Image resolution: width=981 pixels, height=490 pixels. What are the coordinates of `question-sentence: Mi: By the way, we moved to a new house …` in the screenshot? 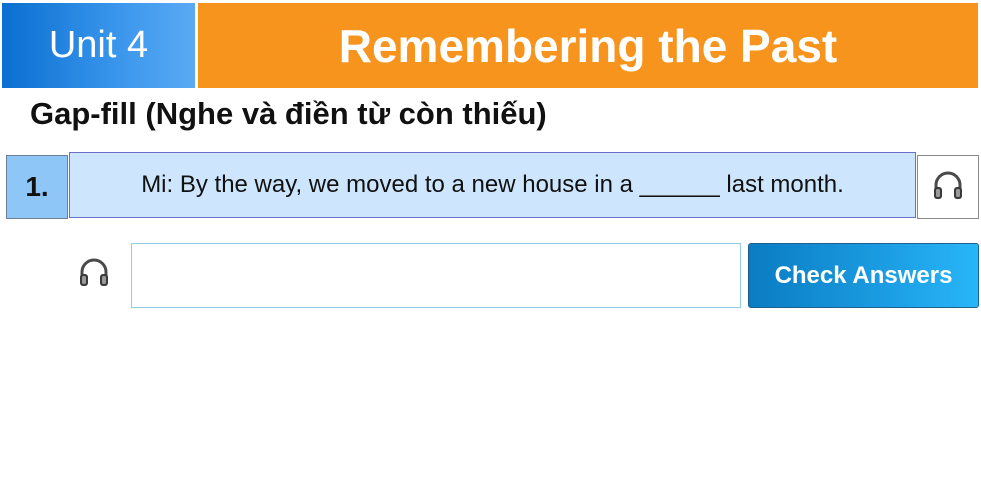 It's located at (492, 185).